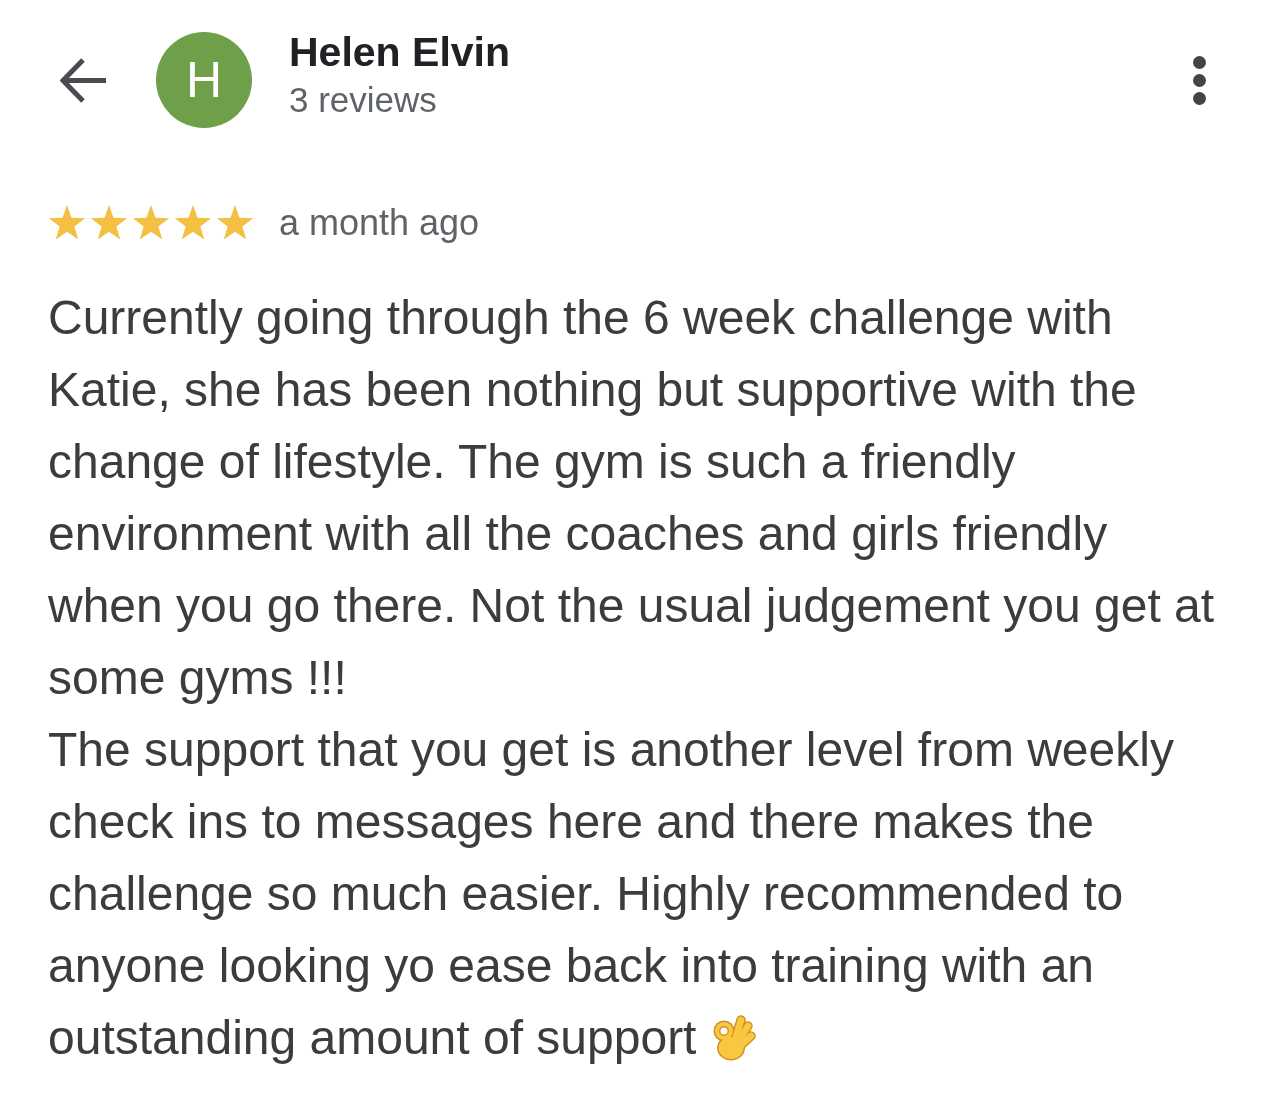 This screenshot has height=1096, width=1284. I want to click on more-icon, so click(1199, 80).